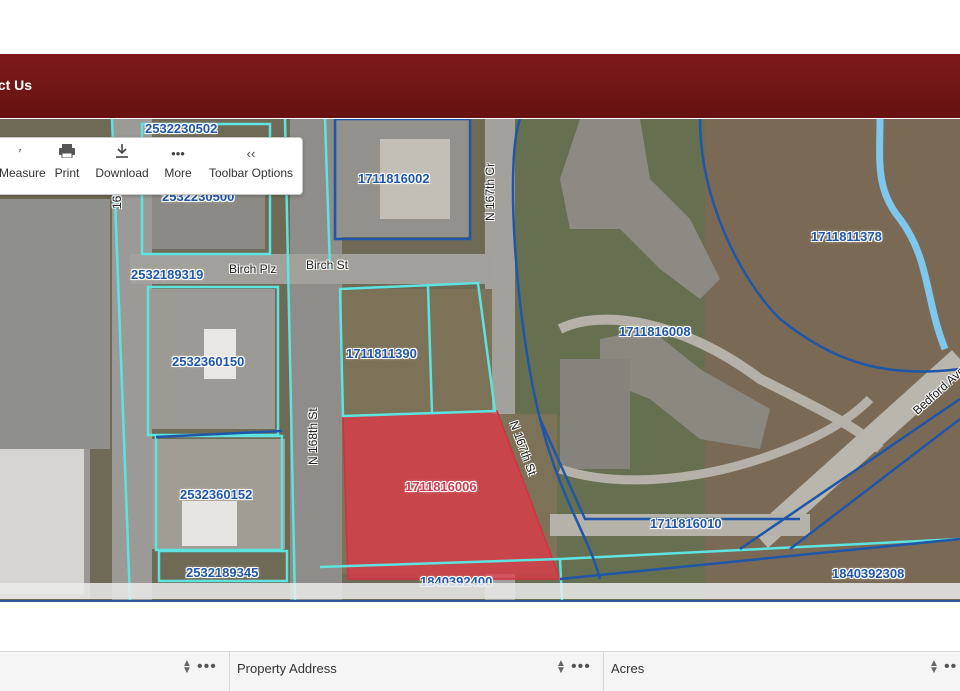 Image resolution: width=960 pixels, height=691 pixels. I want to click on street-label: N 168th St, so click(313, 436).